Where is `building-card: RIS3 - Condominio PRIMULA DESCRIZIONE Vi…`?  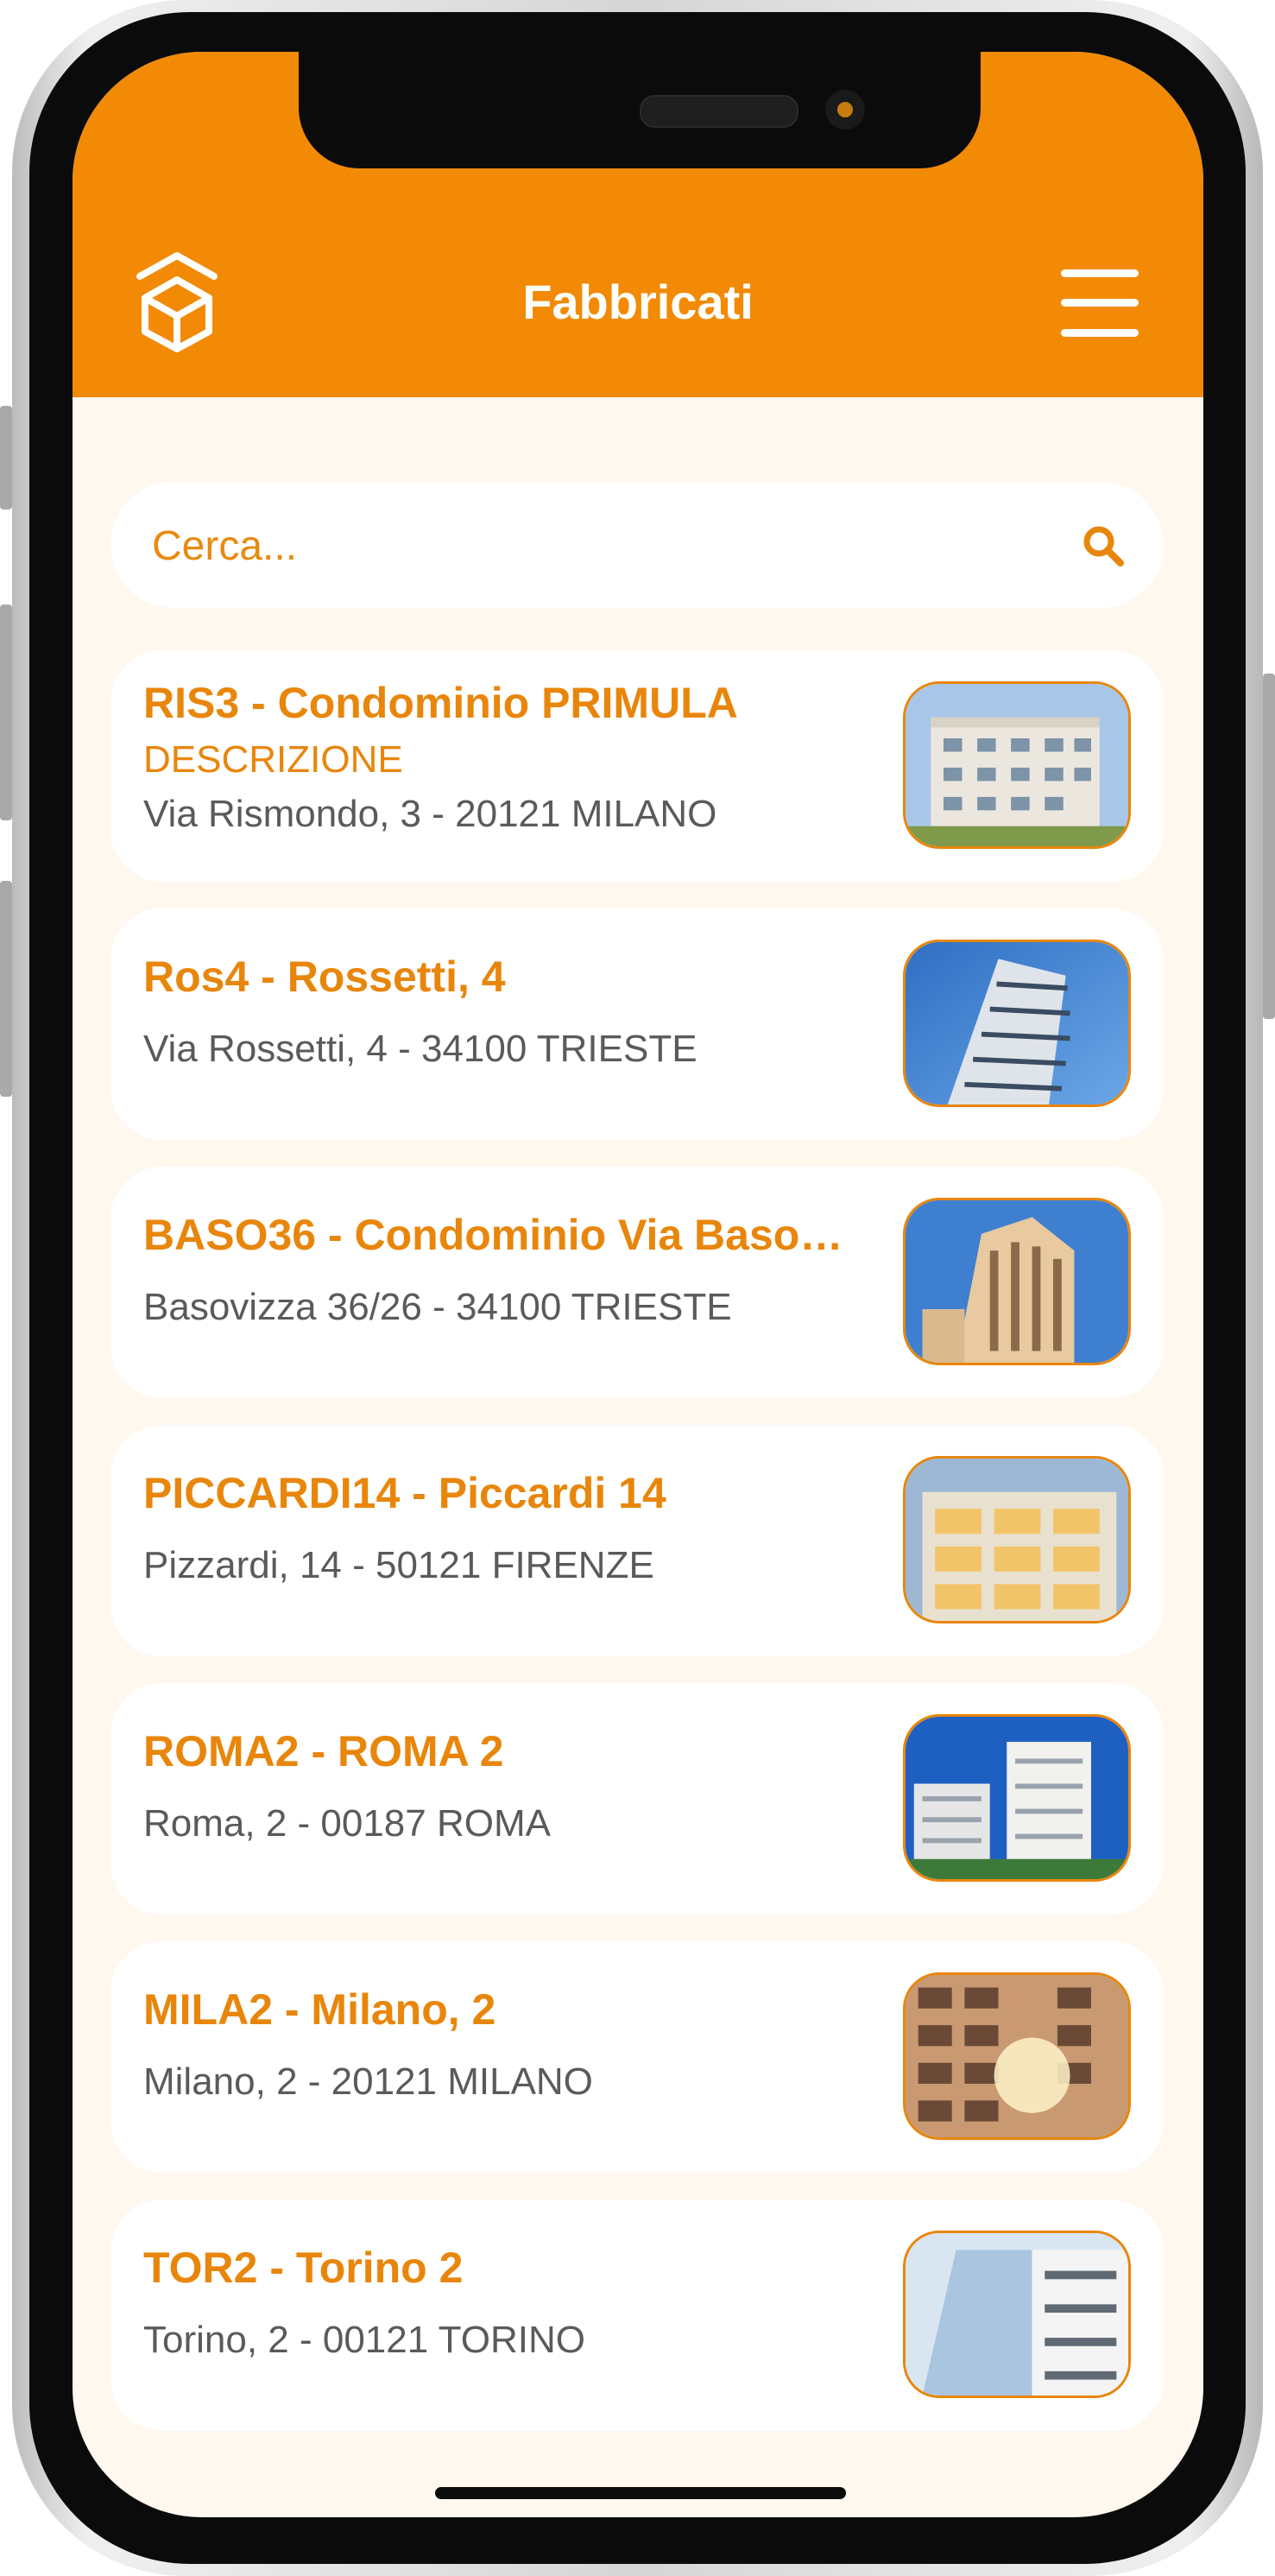 building-card: RIS3 - Condominio PRIMULA DESCRIZIONE Vi… is located at coordinates (637, 766).